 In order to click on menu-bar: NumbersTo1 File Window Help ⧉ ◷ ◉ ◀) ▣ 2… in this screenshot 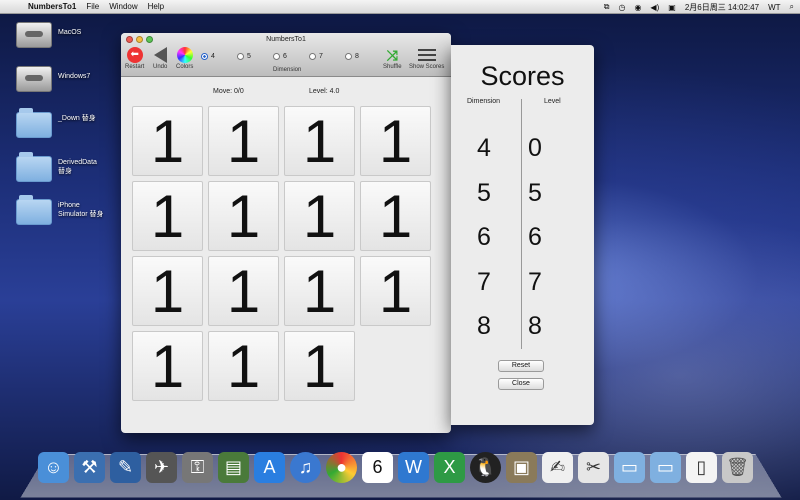, I will do `click(400, 7)`.